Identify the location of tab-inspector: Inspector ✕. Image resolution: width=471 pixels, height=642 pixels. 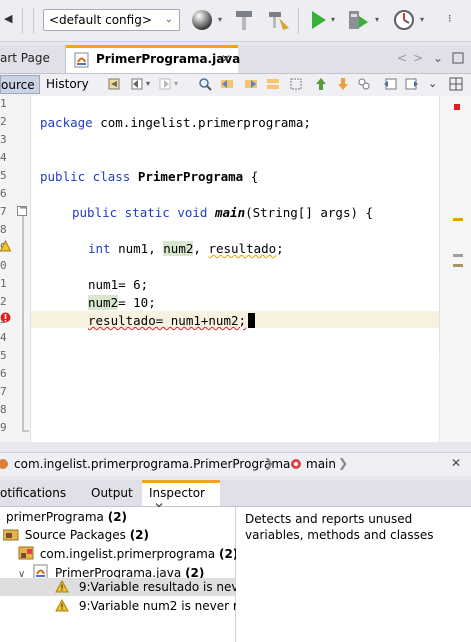
(181, 497).